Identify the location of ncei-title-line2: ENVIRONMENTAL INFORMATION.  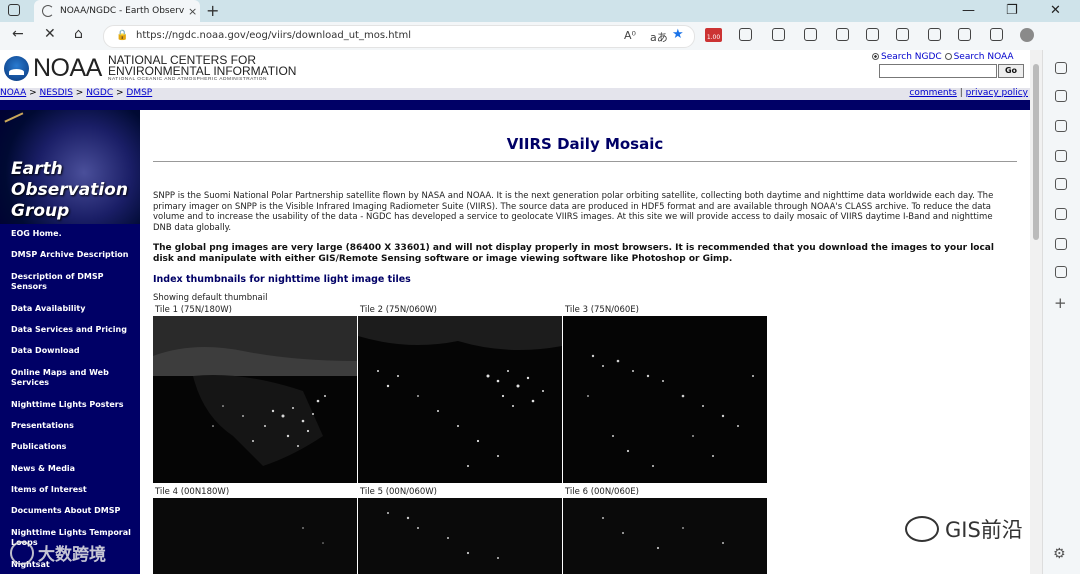
(202, 71).